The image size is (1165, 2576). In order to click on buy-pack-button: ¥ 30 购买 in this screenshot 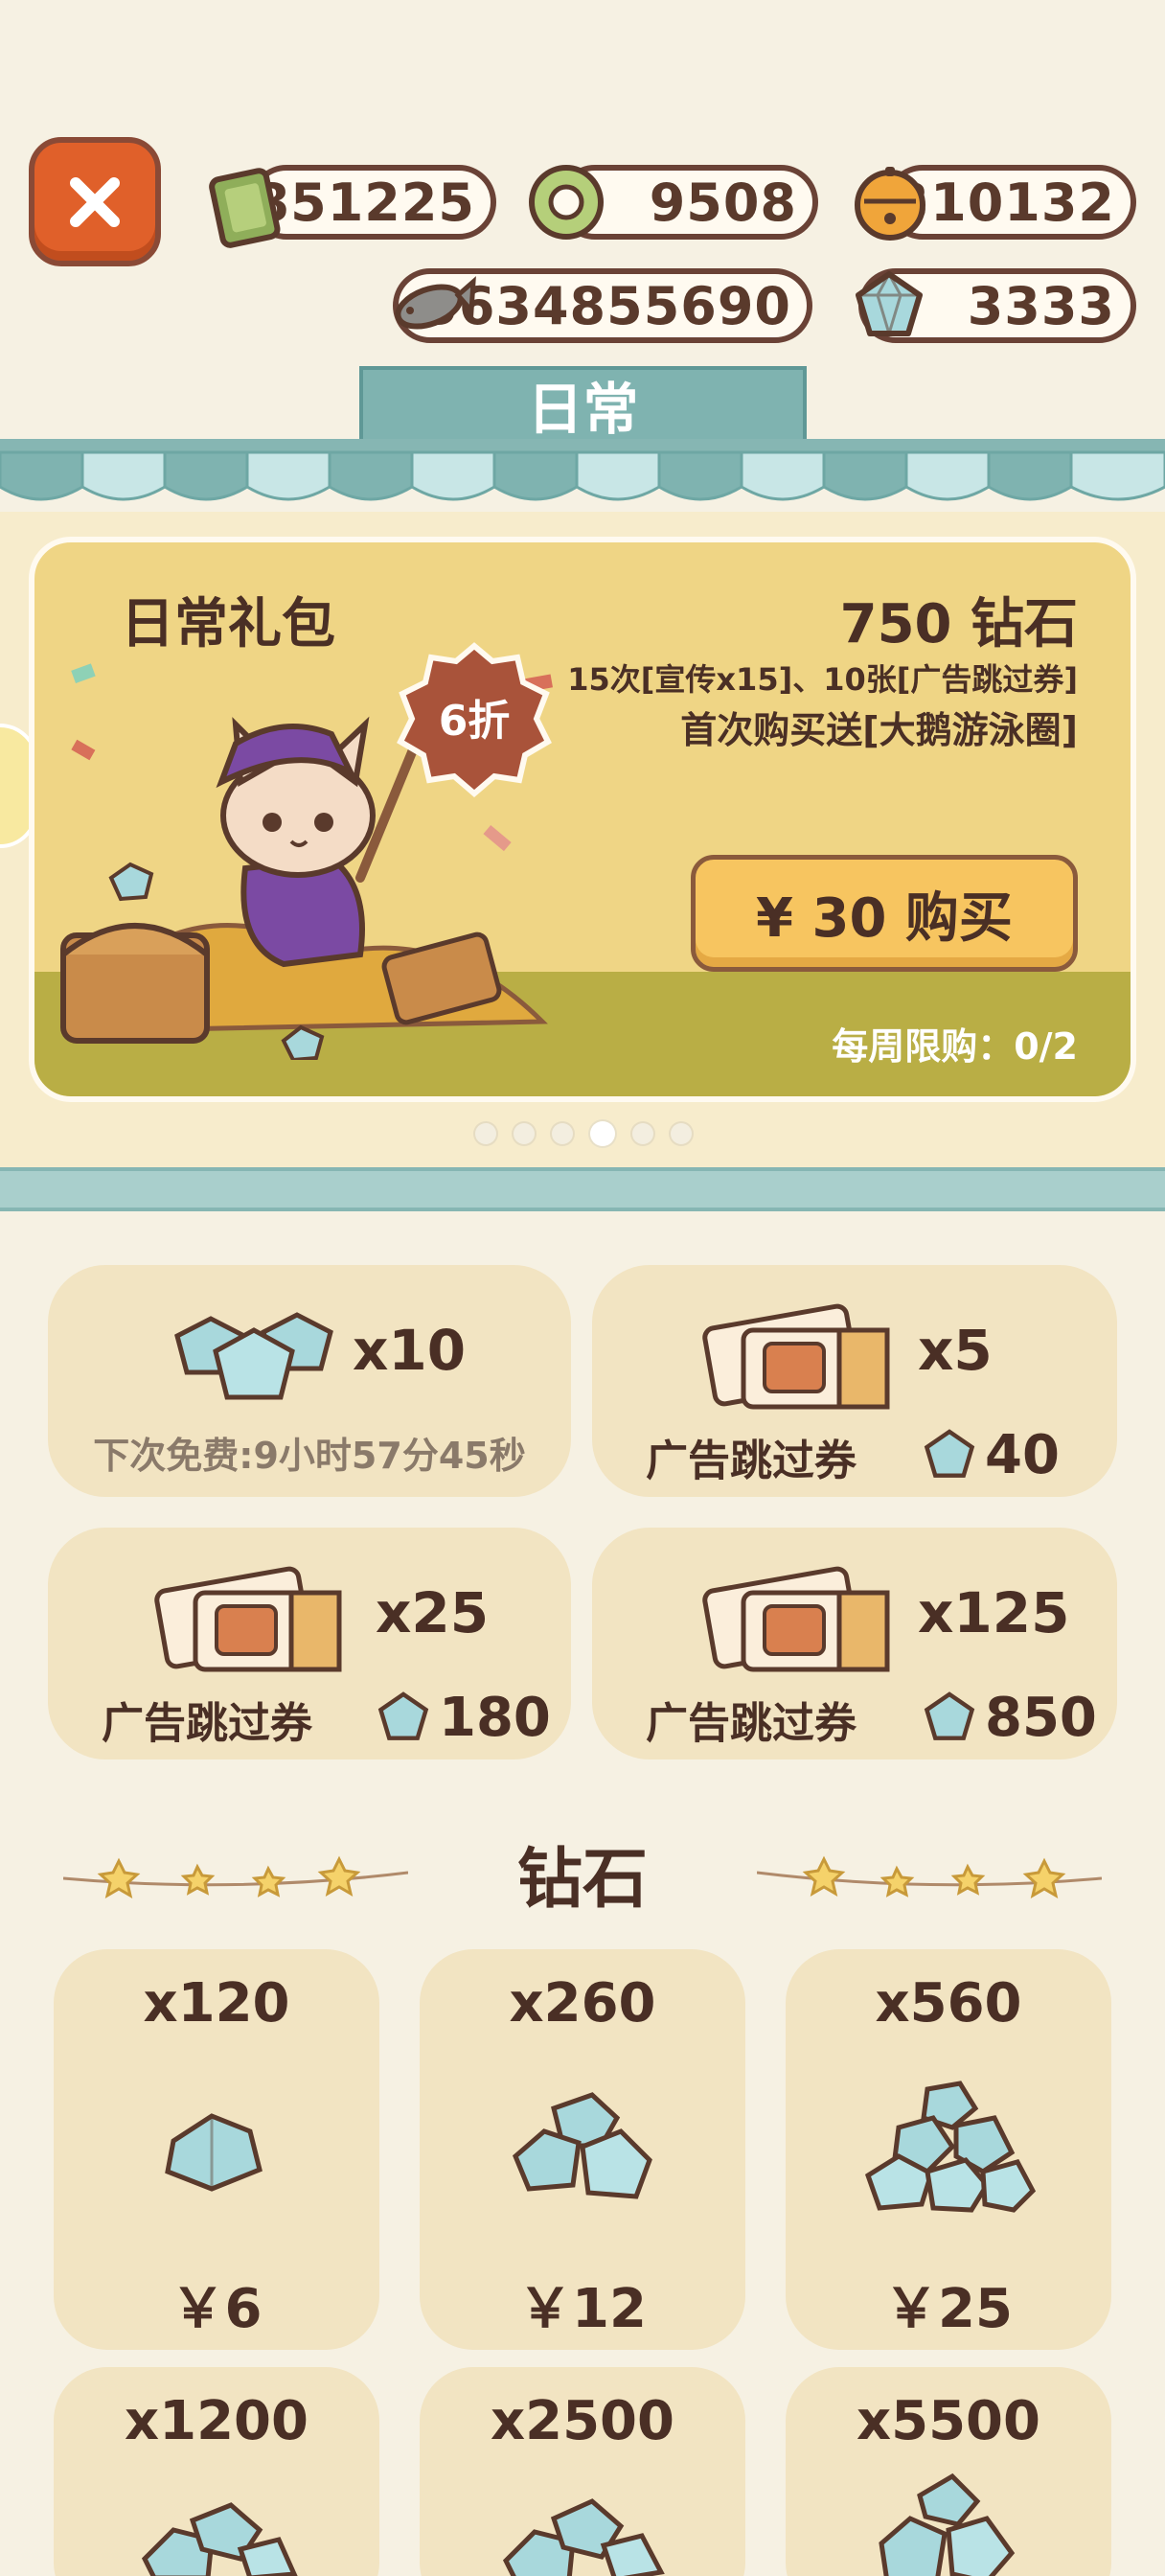, I will do `click(885, 913)`.